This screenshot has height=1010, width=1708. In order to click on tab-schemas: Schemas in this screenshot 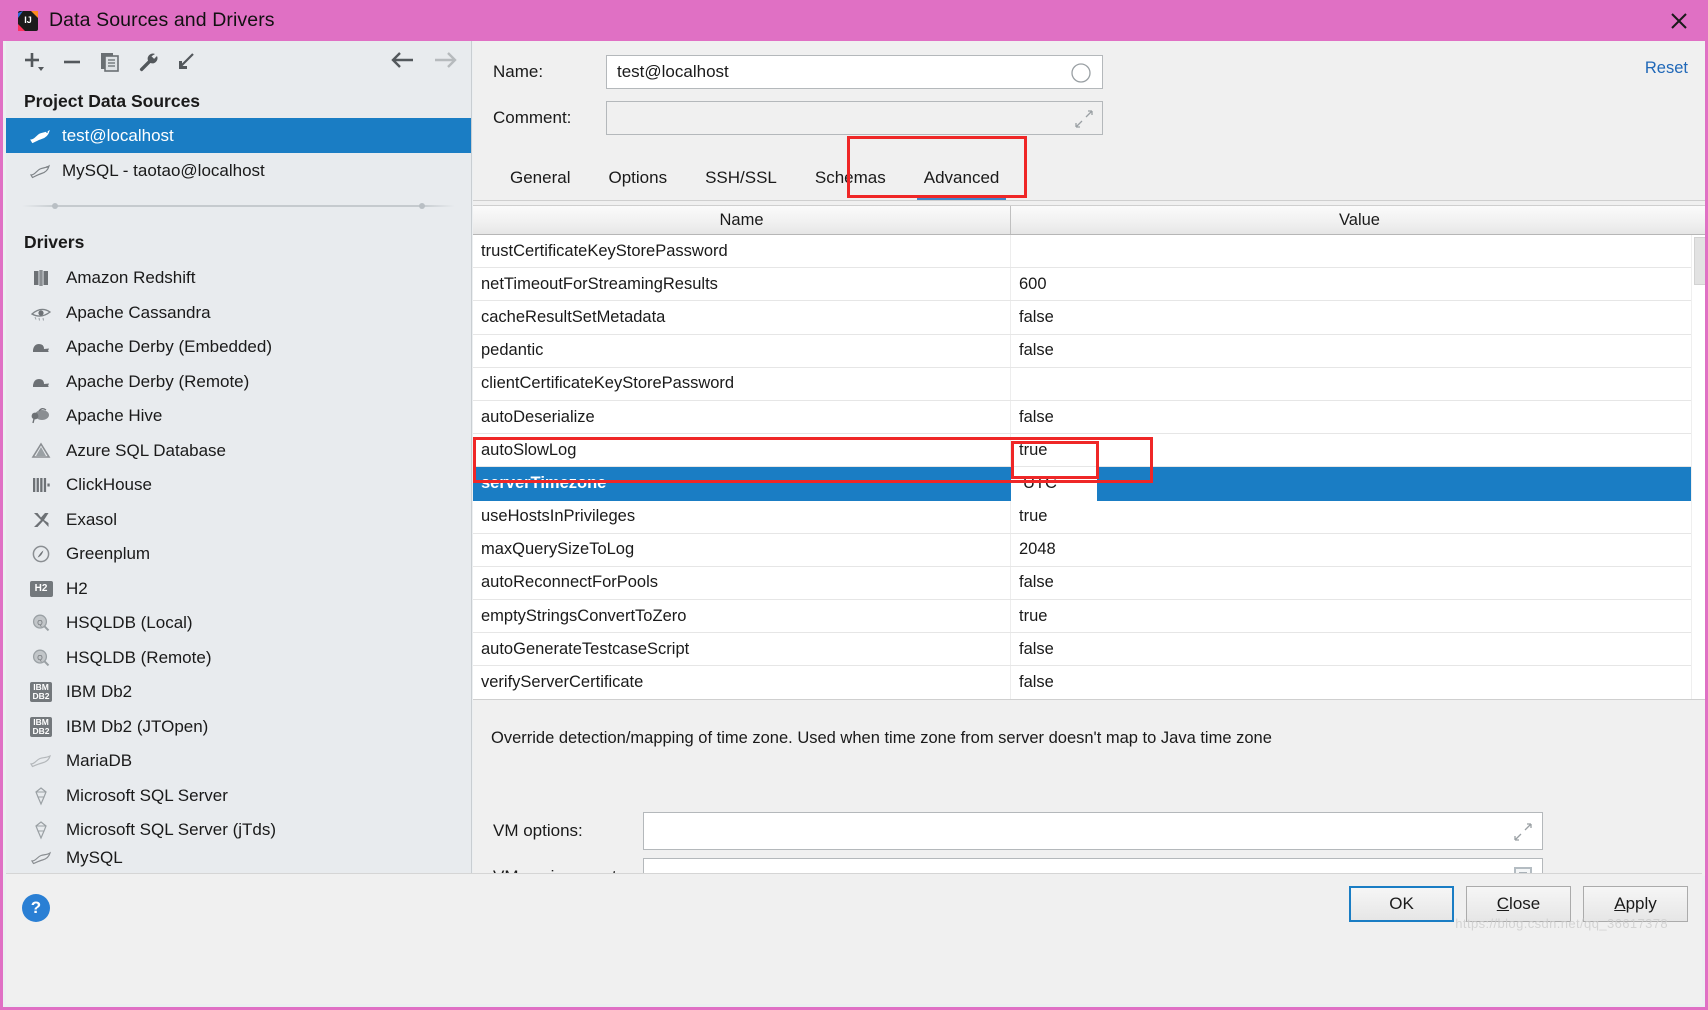, I will do `click(850, 178)`.